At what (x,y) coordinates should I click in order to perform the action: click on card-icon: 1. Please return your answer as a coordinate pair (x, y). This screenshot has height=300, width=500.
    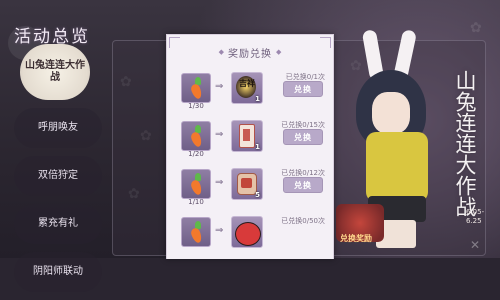
    Looking at the image, I should click on (247, 136).